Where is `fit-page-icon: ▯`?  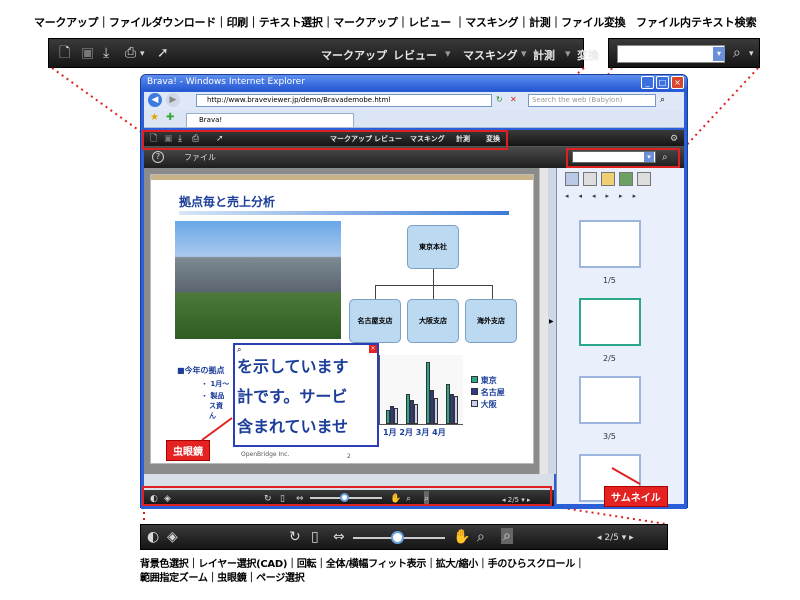
fit-page-icon: ▯ is located at coordinates (315, 537).